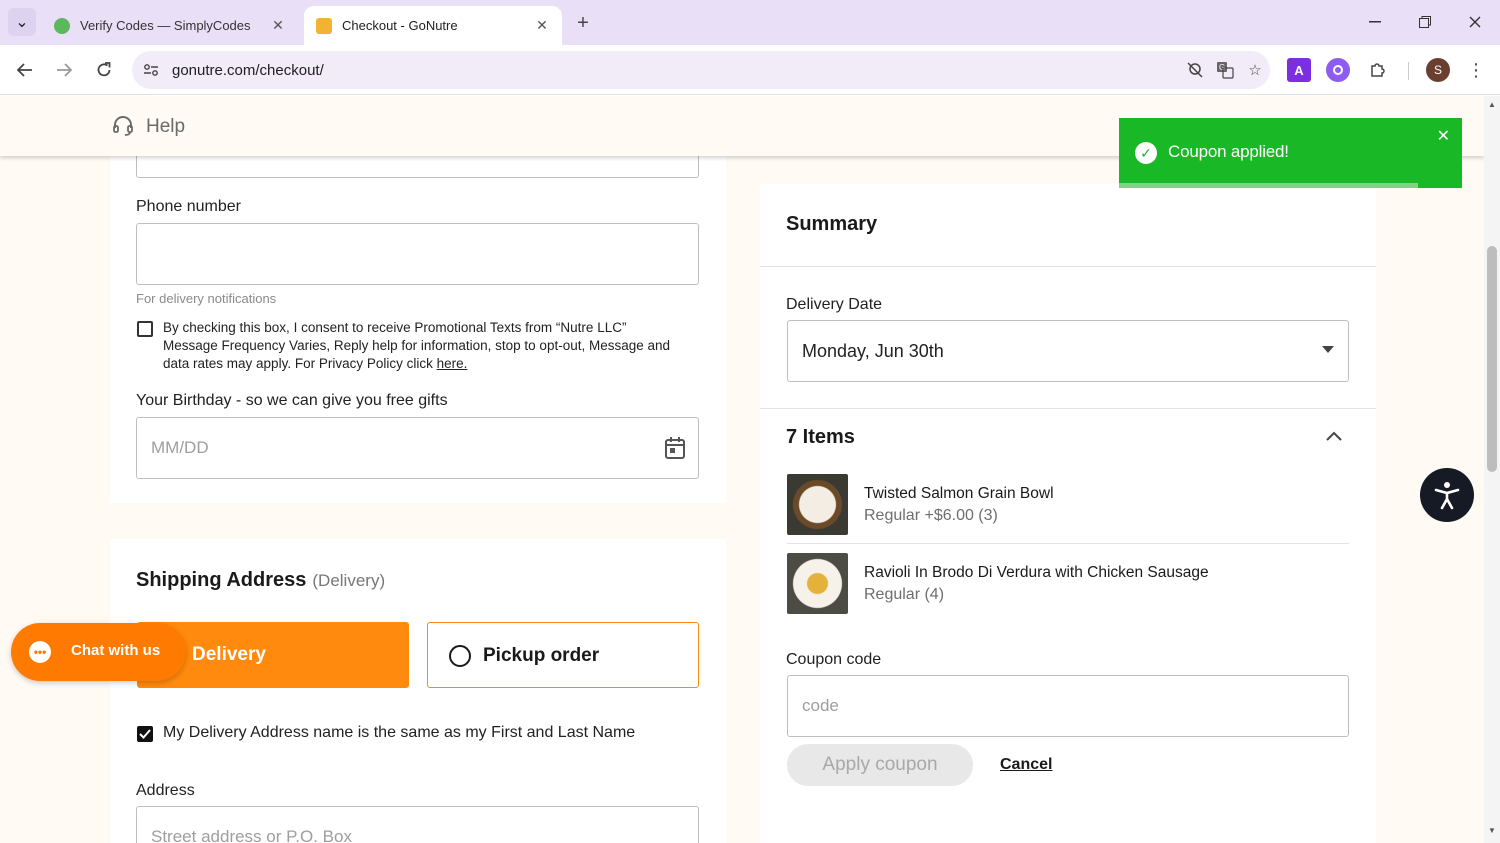 This screenshot has height=843, width=1500. Describe the element at coordinates (1195, 70) in the screenshot. I see `tracking-protection-icon` at that location.